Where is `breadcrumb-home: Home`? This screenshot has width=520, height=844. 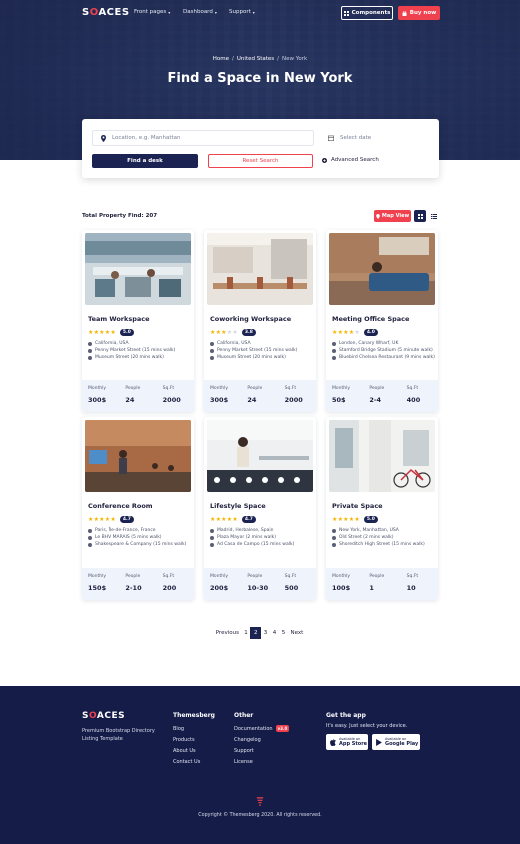 breadcrumb-home: Home is located at coordinates (221, 59).